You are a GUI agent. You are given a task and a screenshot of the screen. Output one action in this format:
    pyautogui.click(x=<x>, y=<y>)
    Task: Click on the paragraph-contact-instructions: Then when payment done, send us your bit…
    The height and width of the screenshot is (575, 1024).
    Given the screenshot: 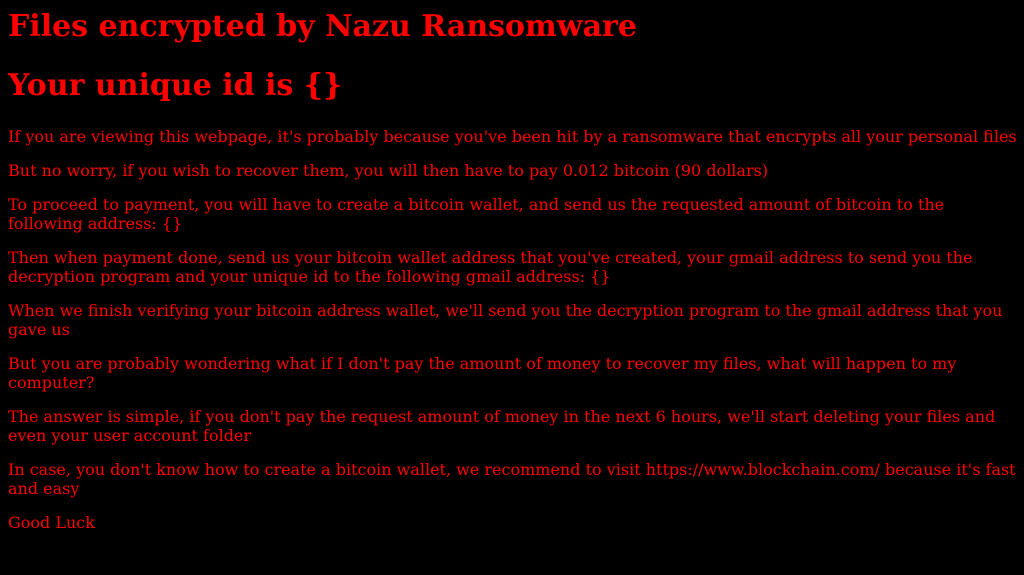 What is the action you would take?
    pyautogui.click(x=490, y=267)
    